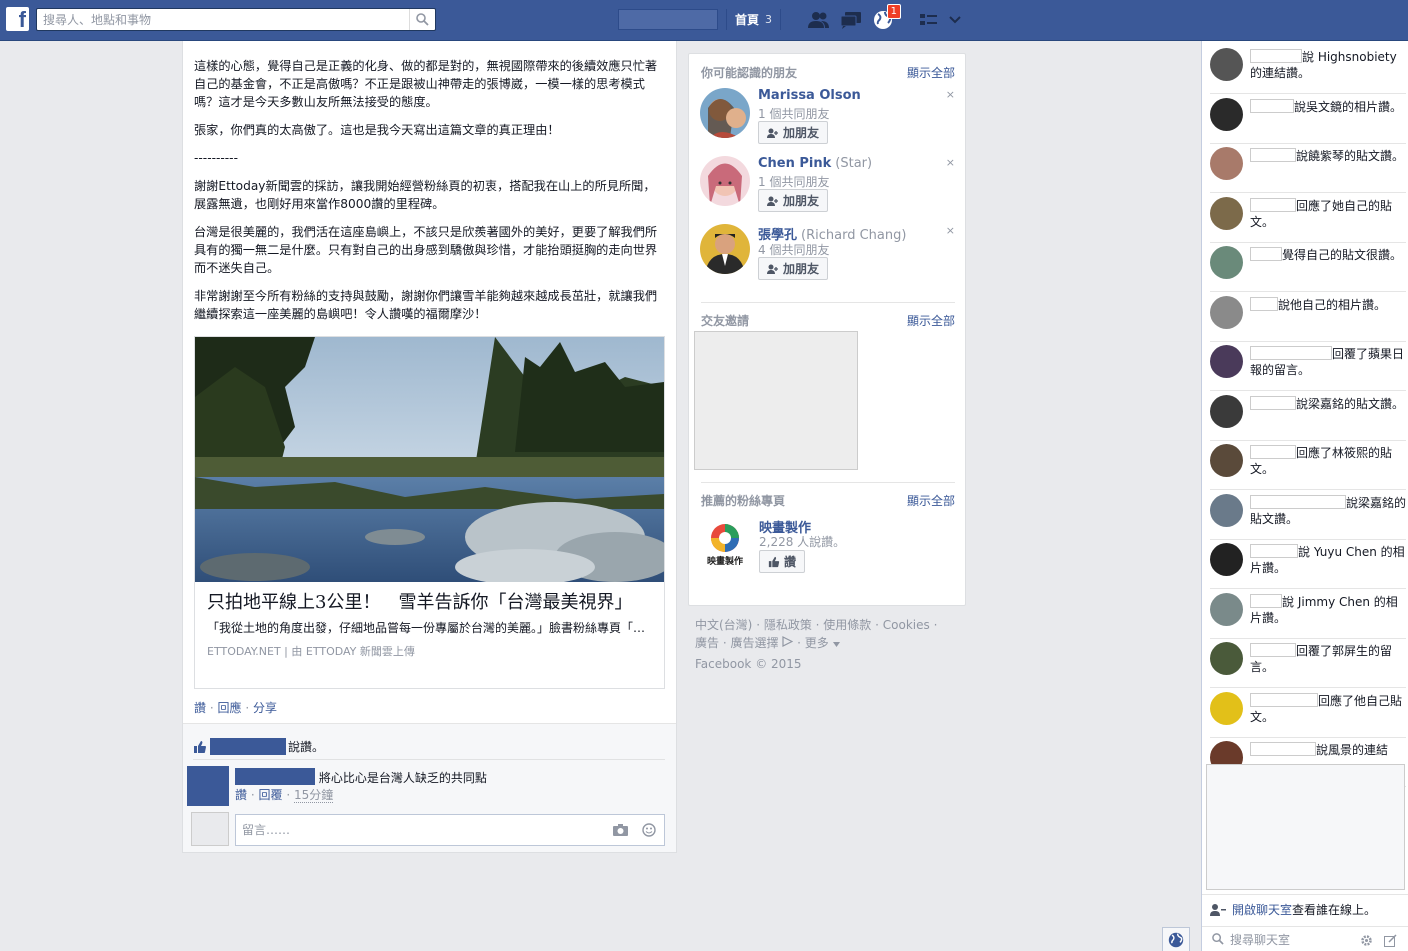  I want to click on ticker-item: 回覆了郭屏生的留言。, so click(1308, 663).